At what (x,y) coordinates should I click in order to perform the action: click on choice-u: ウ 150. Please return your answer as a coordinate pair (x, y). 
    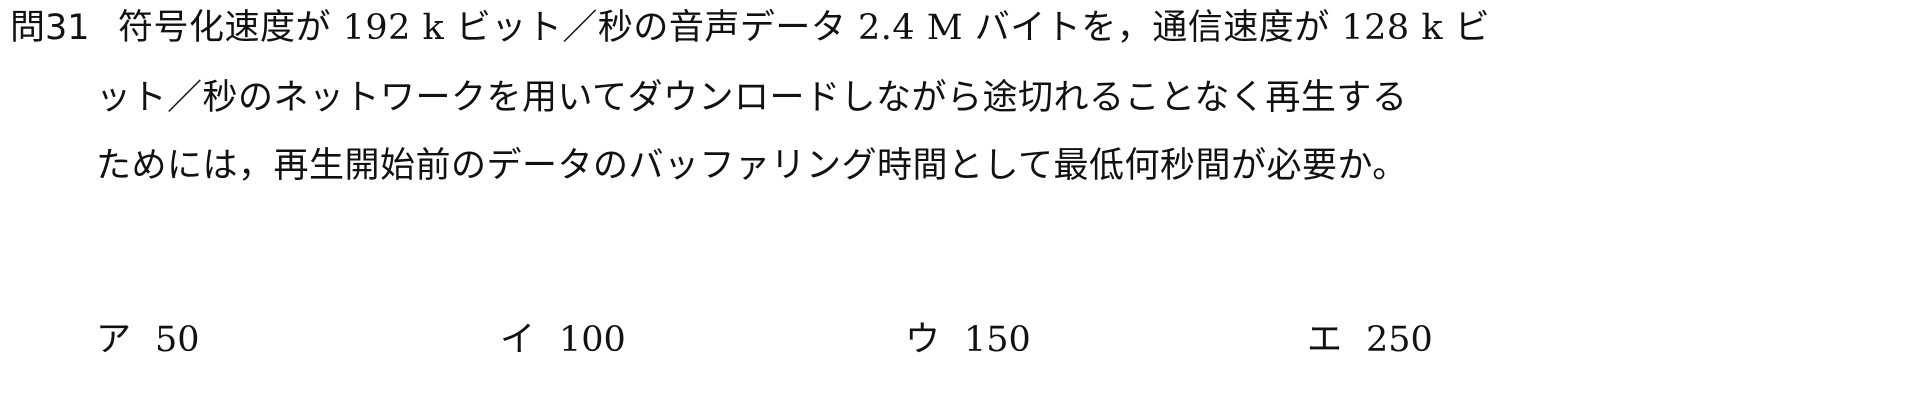
    Looking at the image, I should click on (968, 340).